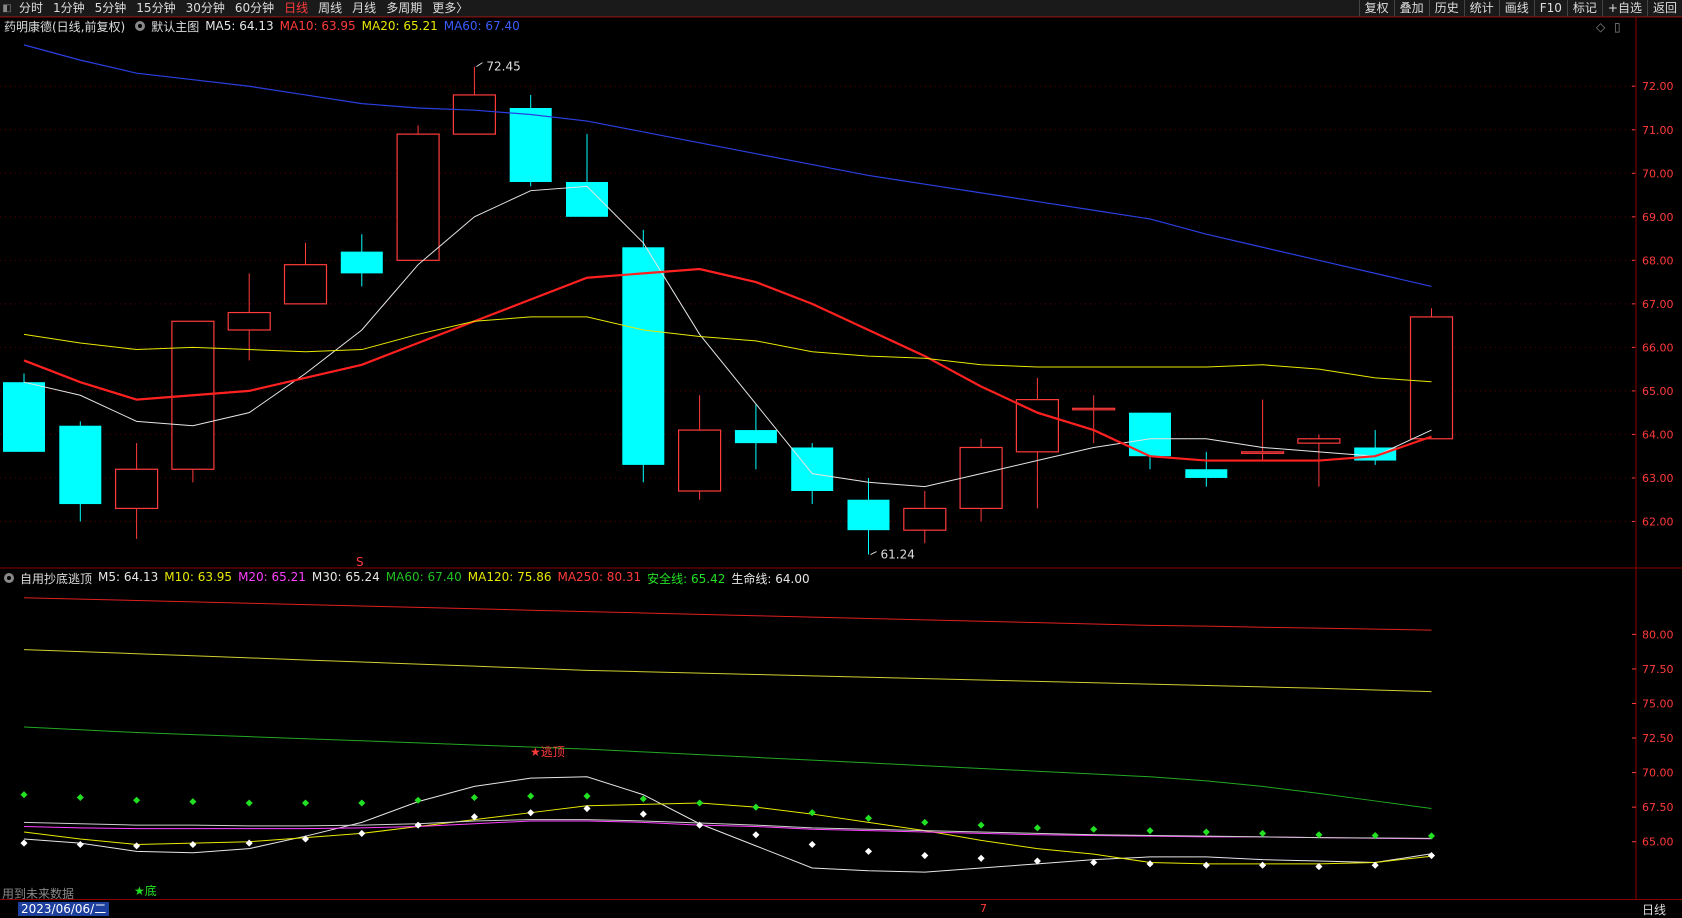  Describe the element at coordinates (1600, 27) in the screenshot. I see `diamond-icon: ◇` at that location.